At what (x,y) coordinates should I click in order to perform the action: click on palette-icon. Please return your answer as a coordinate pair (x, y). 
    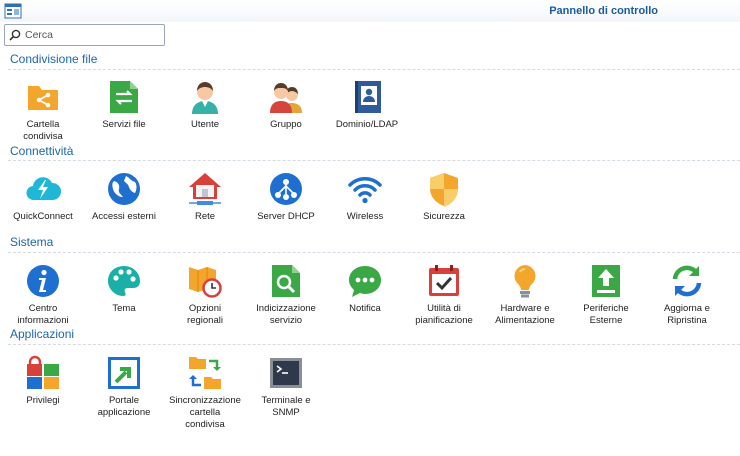
    Looking at the image, I should click on (124, 281).